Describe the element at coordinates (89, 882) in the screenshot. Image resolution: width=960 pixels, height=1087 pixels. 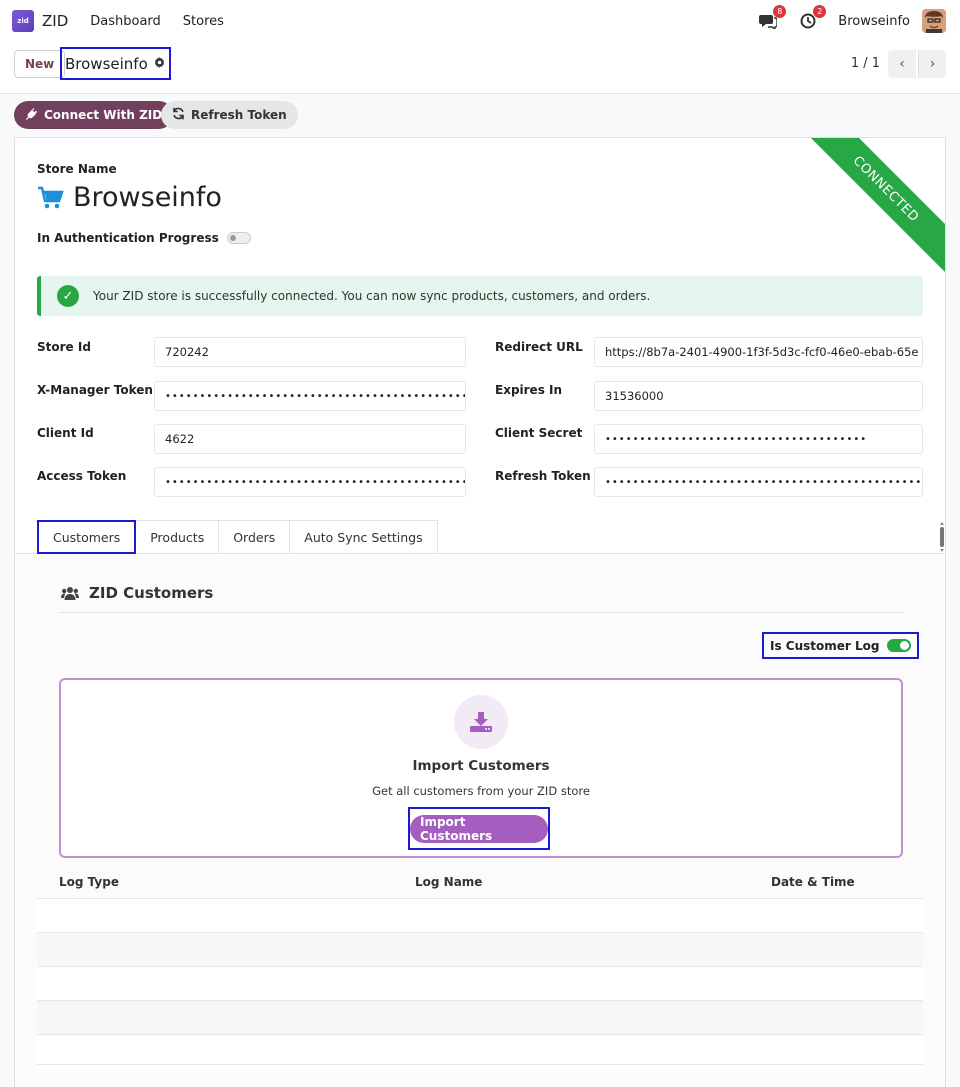
I see `column-log-type: Log Type` at that location.